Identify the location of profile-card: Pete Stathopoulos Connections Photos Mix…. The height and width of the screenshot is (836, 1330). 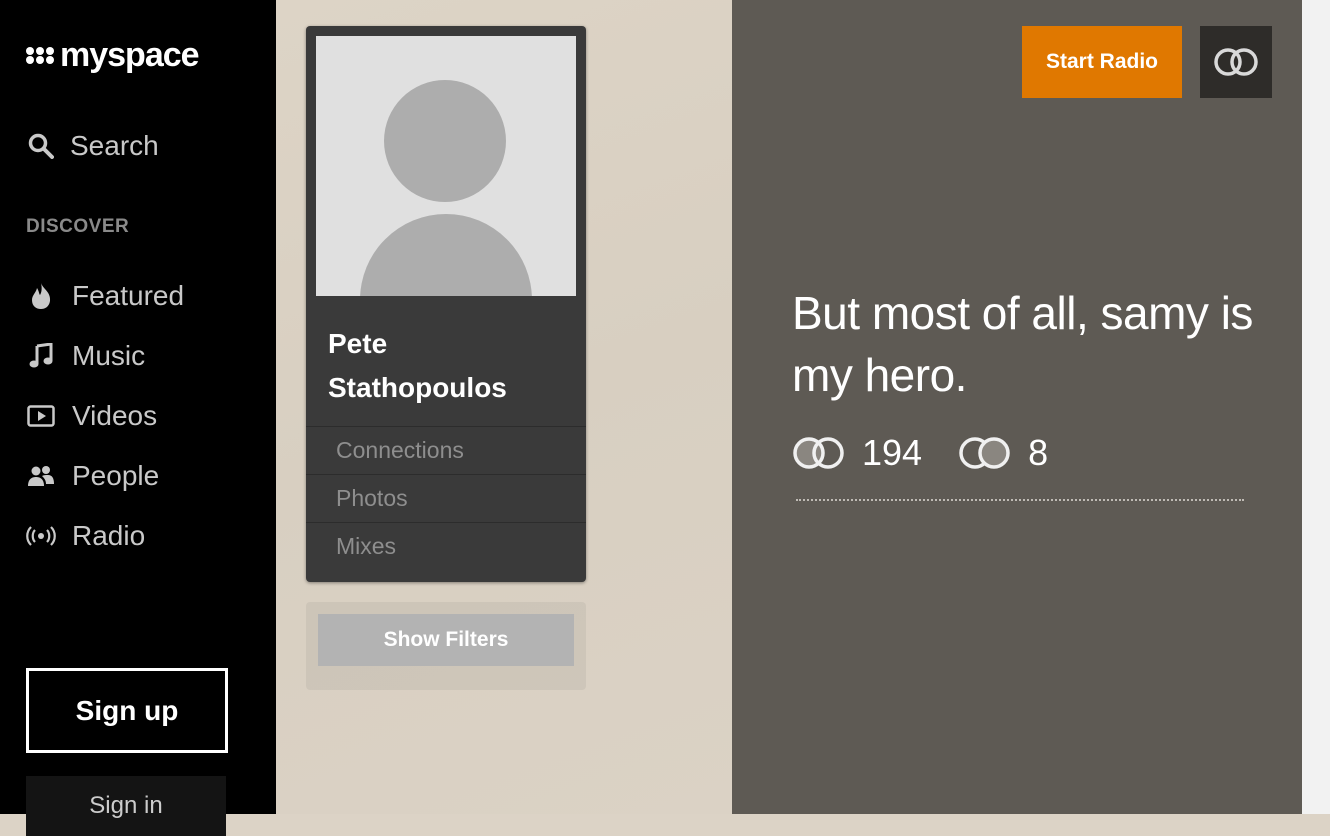
(446, 304).